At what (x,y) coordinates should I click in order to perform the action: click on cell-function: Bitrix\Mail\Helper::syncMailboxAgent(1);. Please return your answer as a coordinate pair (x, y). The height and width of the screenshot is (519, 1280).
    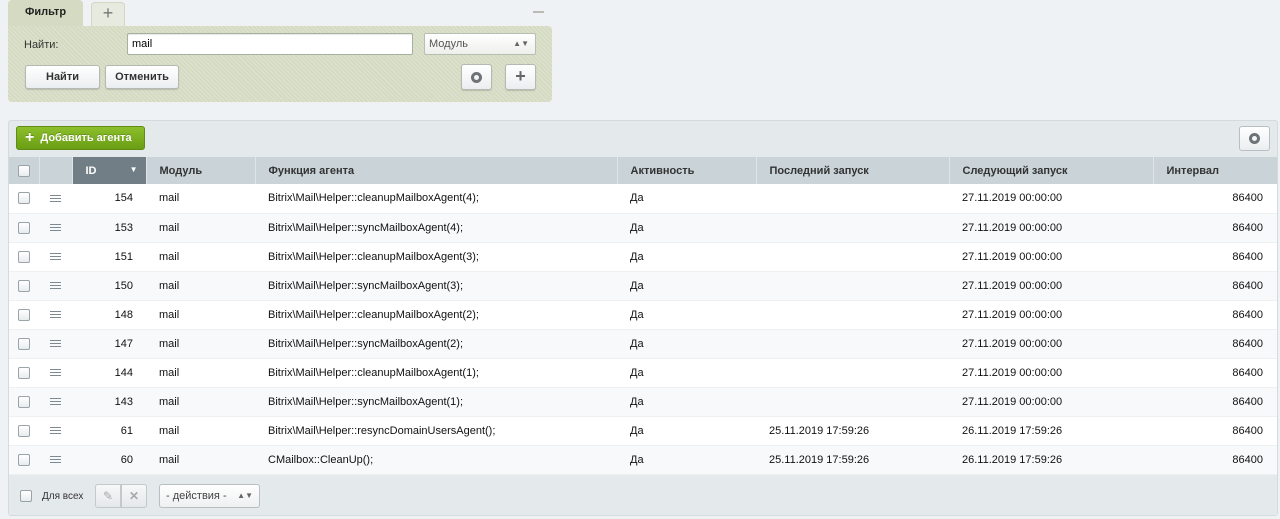
    Looking at the image, I should click on (436, 402).